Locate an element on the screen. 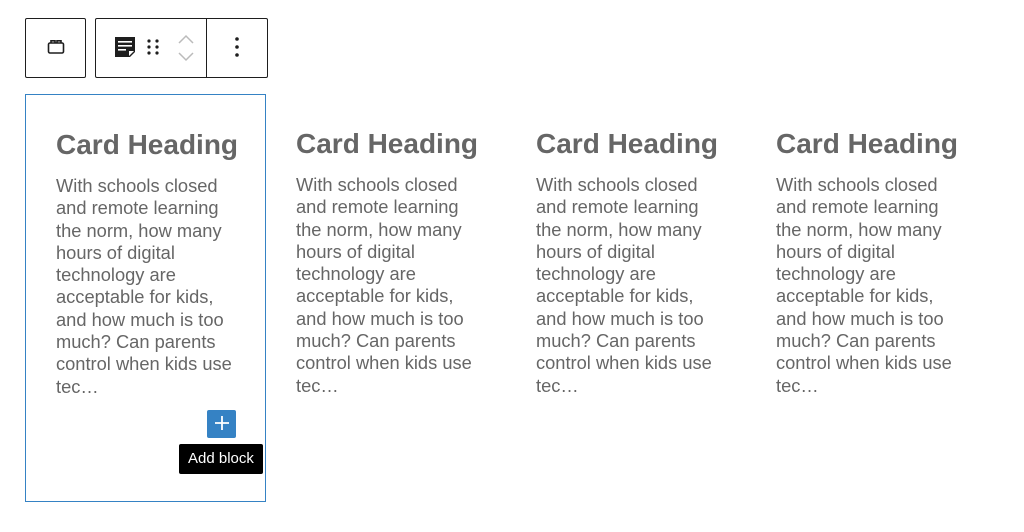  parent-block-icon is located at coordinates (56, 48).